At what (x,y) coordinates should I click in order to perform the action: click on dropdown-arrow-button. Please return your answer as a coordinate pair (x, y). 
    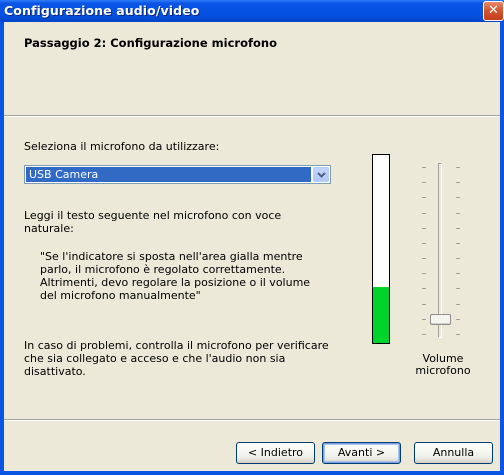
    Looking at the image, I should click on (321, 174).